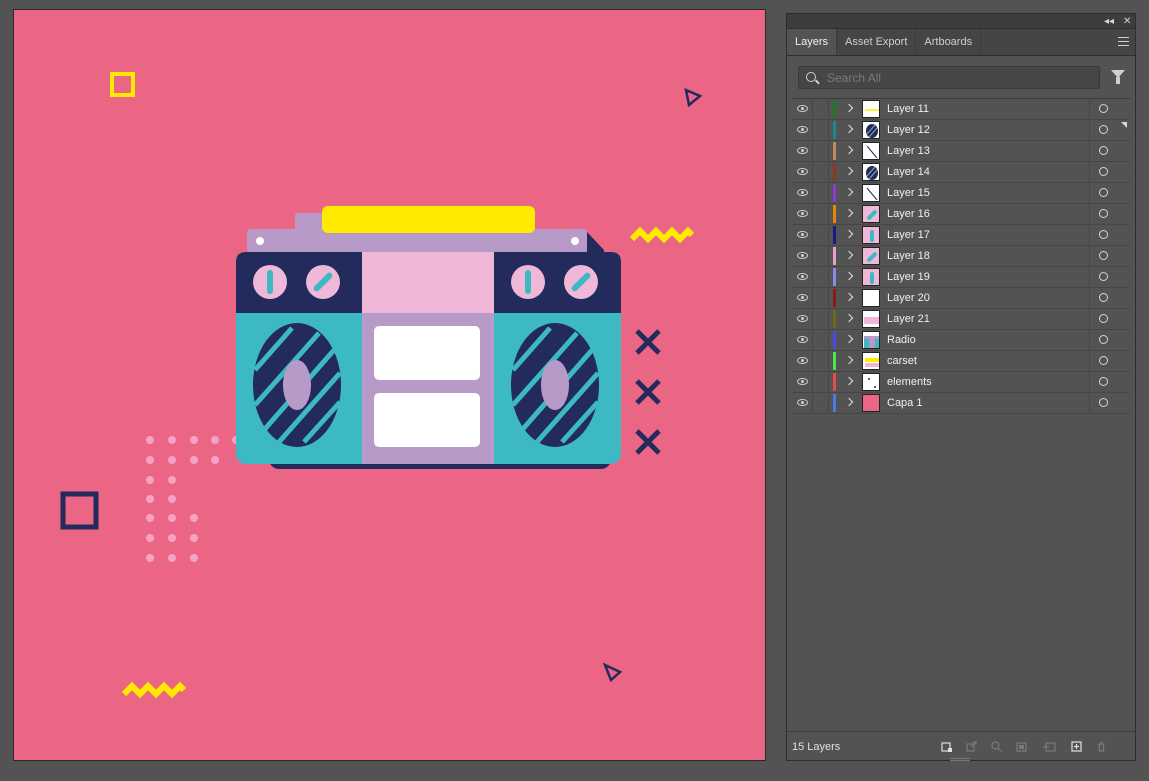 The image size is (1149, 781). Describe the element at coordinates (961, 172) in the screenshot. I see `layer-row: Layer 14` at that location.